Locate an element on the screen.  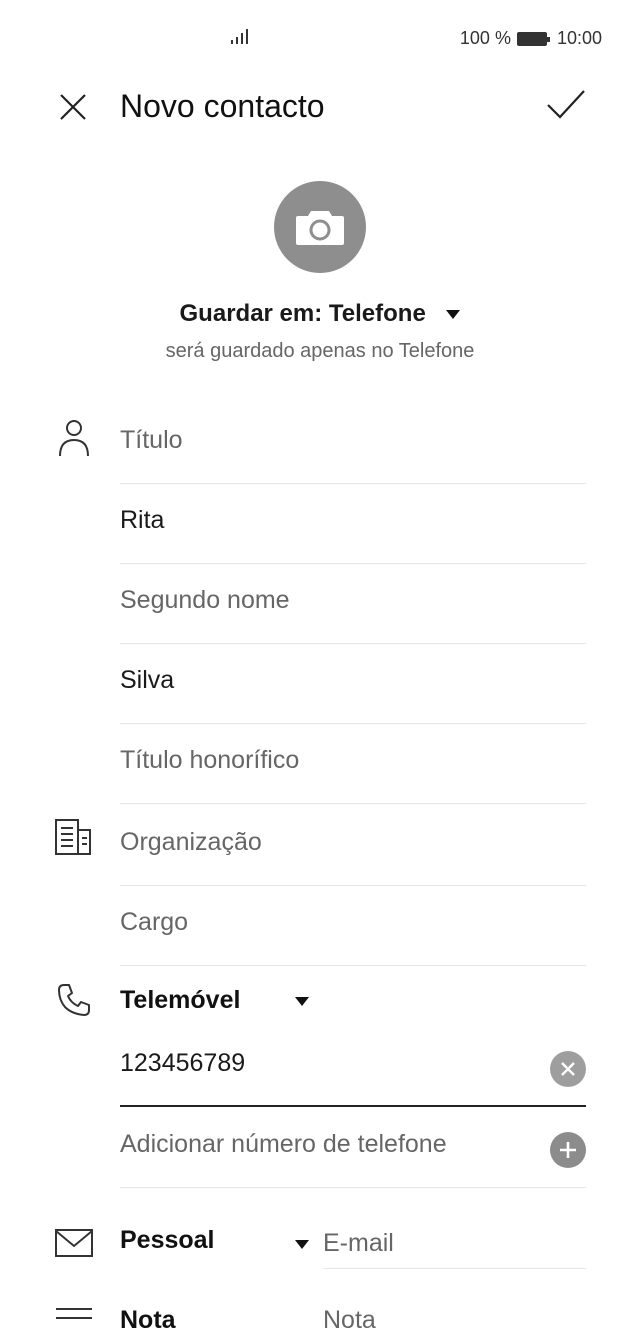
email-field: E-mail is located at coordinates (454, 1229).